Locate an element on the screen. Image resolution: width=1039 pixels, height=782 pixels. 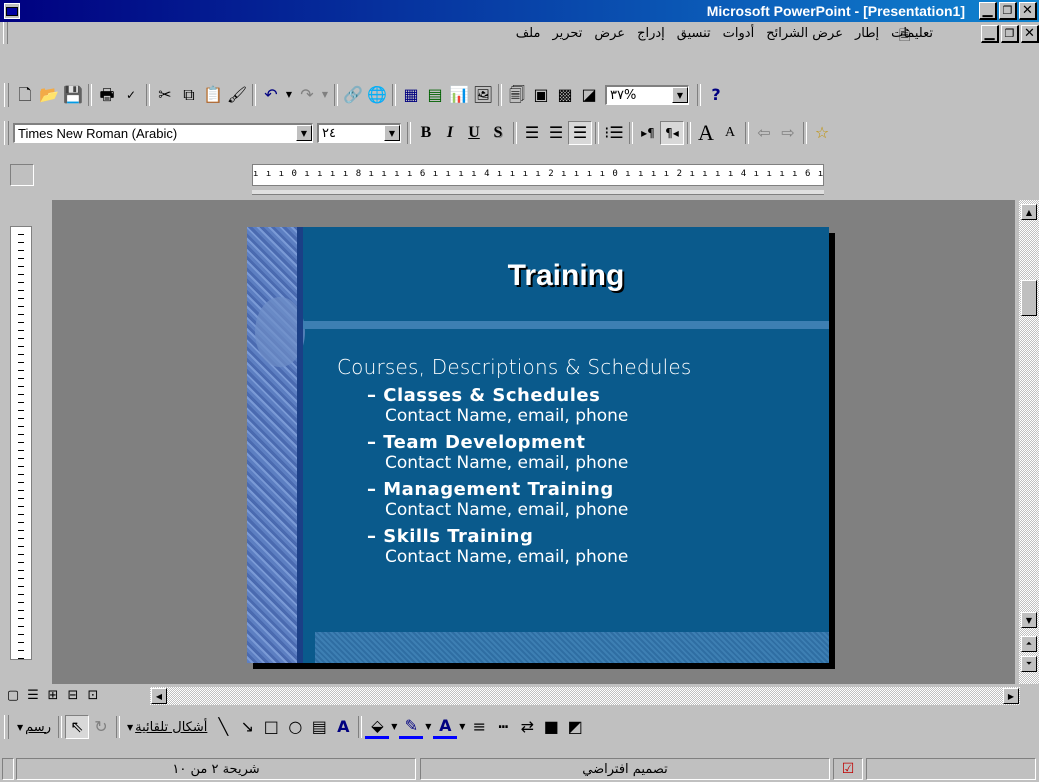
align-right-icon: ☰ is located at coordinates (580, 133).